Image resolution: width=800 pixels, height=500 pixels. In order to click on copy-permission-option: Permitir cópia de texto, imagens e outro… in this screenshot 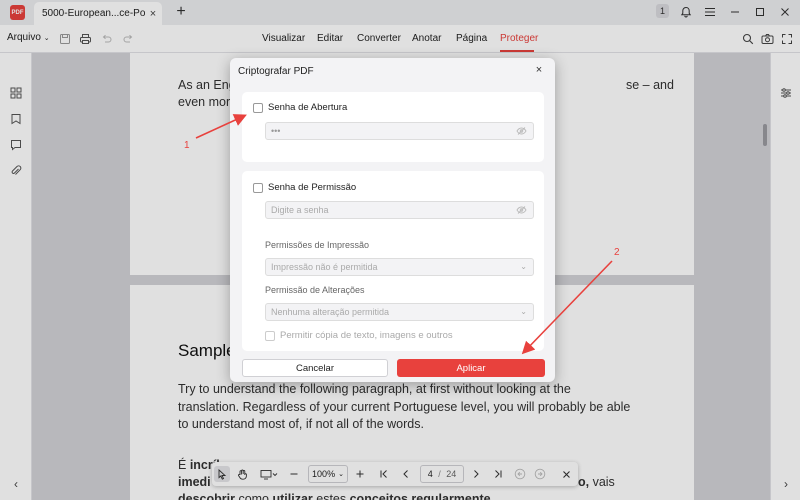, I will do `click(359, 335)`.